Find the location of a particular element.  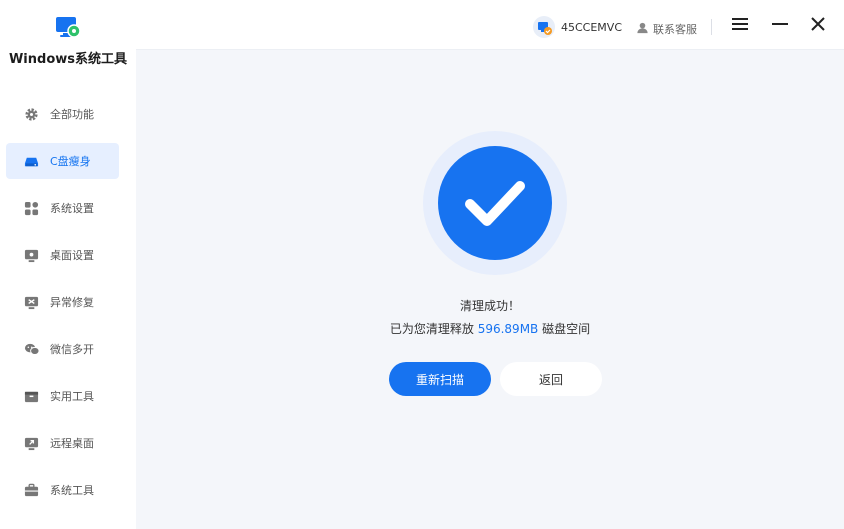

sidebar-item-wechat-multi: 微信多开 is located at coordinates (62, 349).